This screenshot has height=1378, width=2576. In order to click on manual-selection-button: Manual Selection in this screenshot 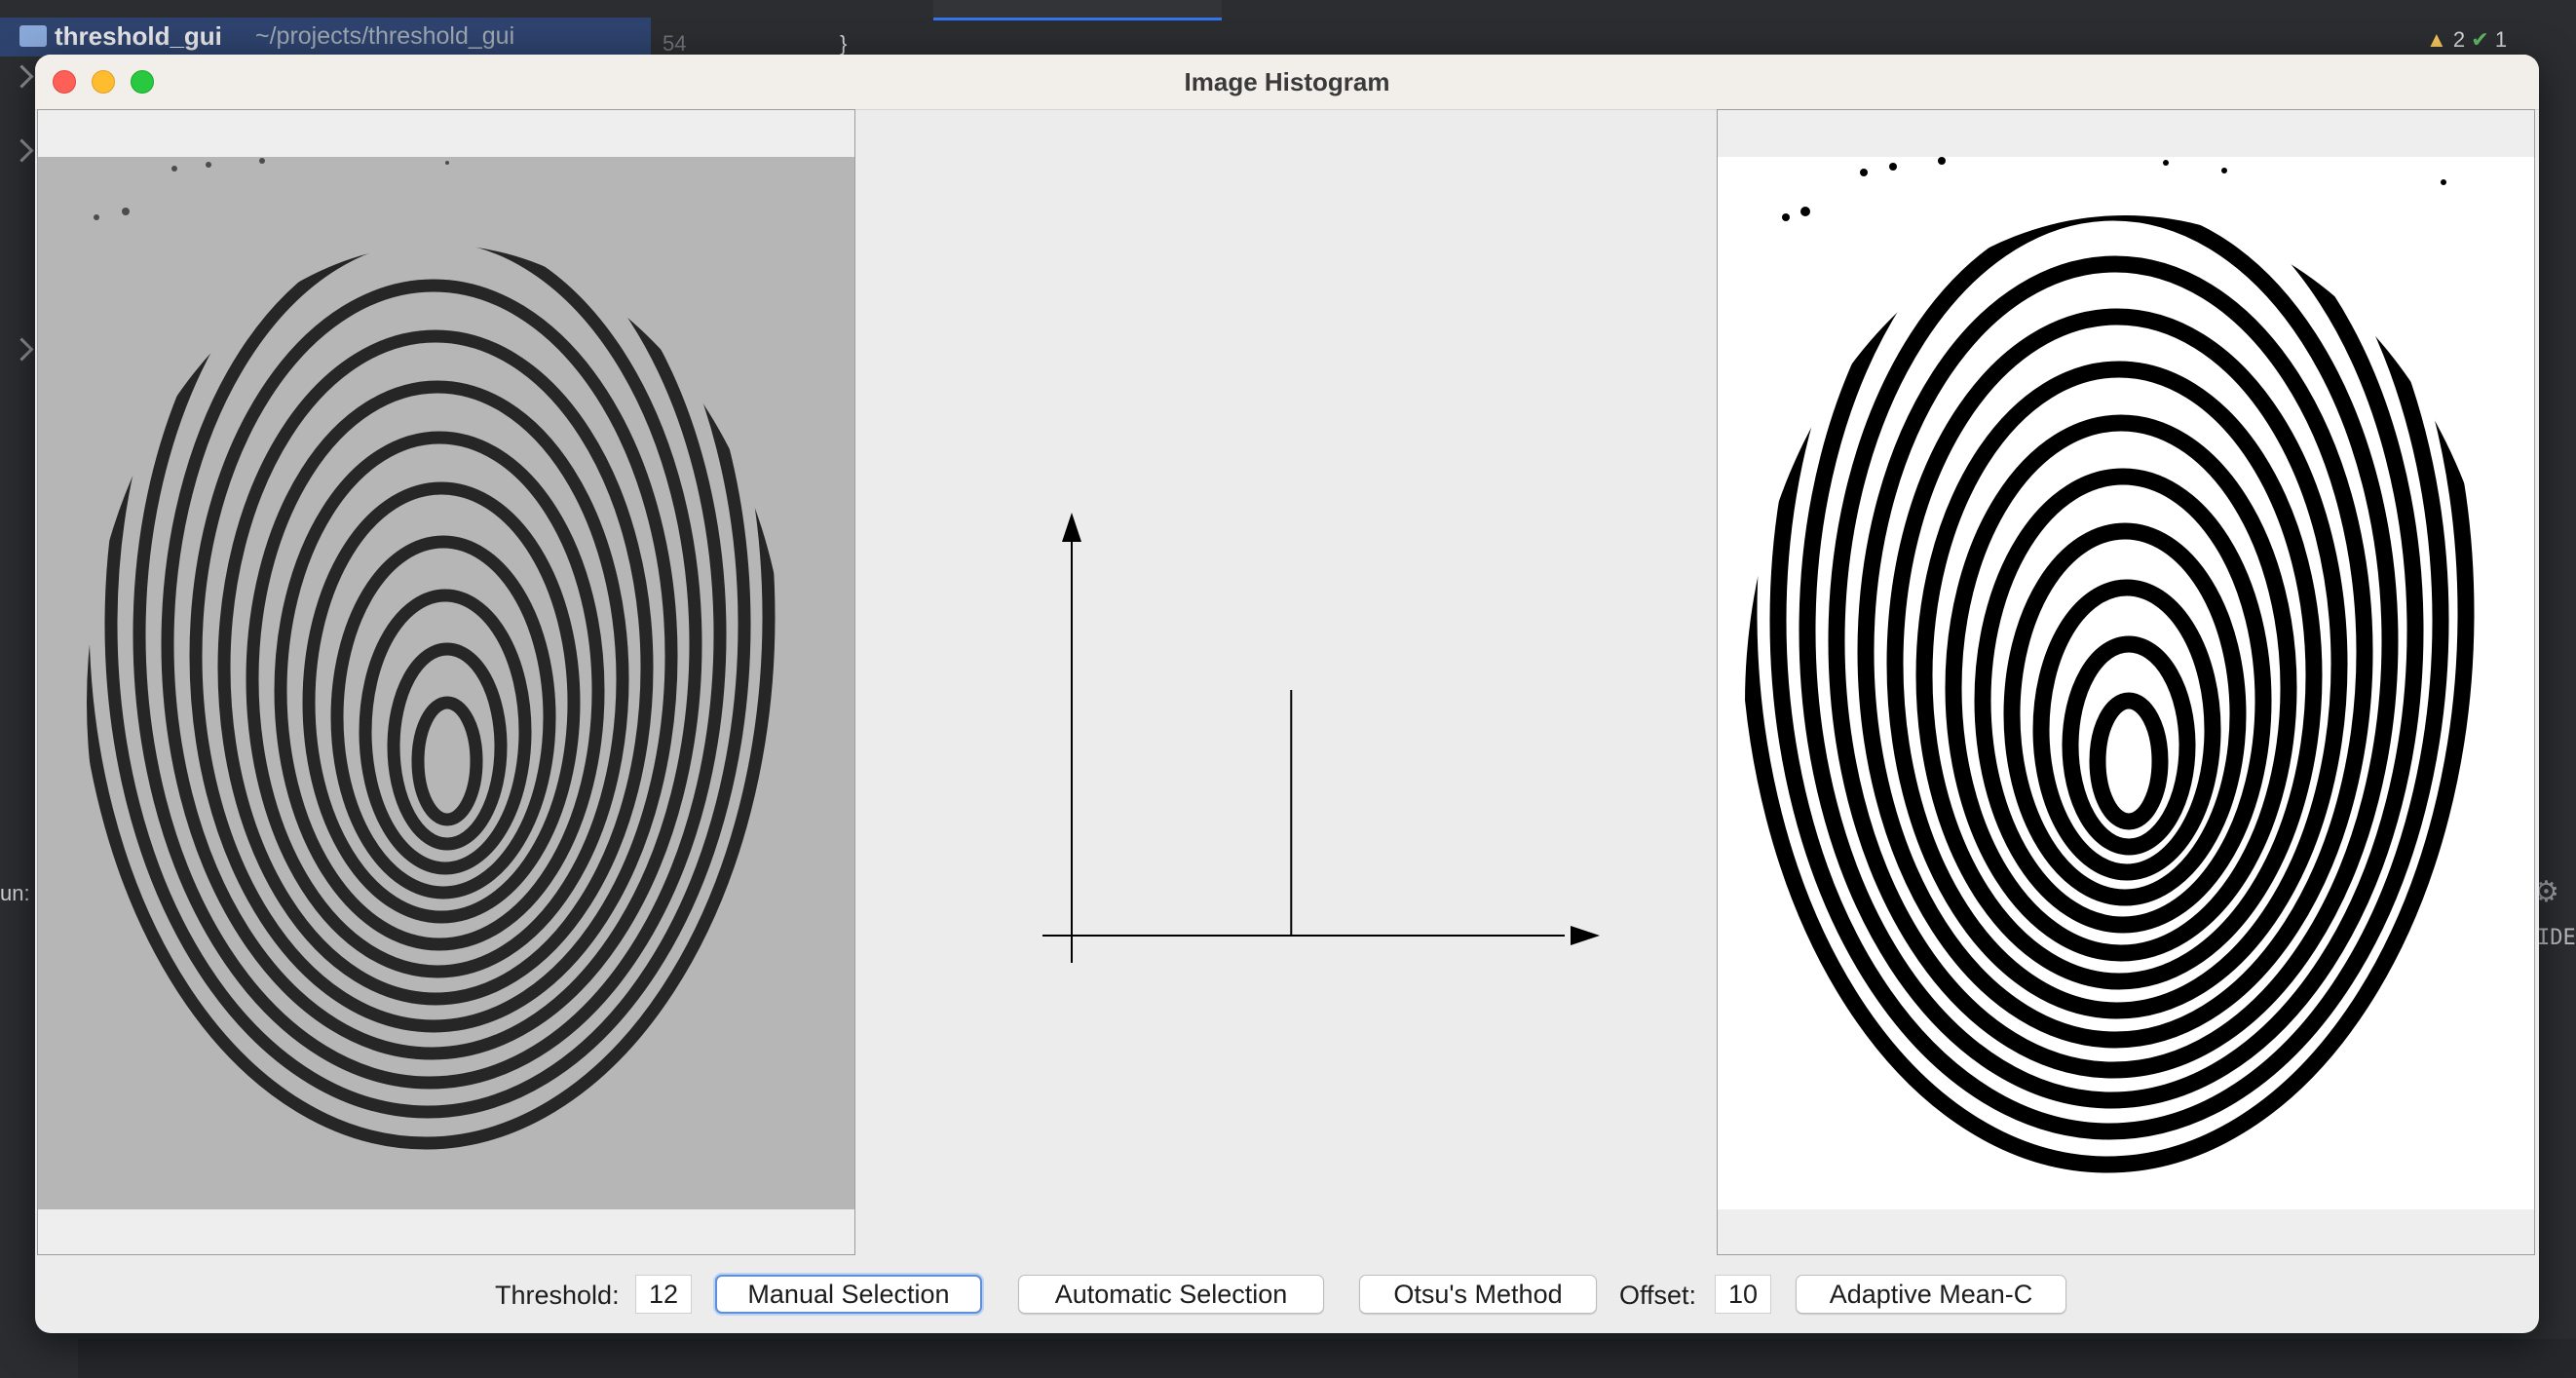, I will do `click(848, 1295)`.